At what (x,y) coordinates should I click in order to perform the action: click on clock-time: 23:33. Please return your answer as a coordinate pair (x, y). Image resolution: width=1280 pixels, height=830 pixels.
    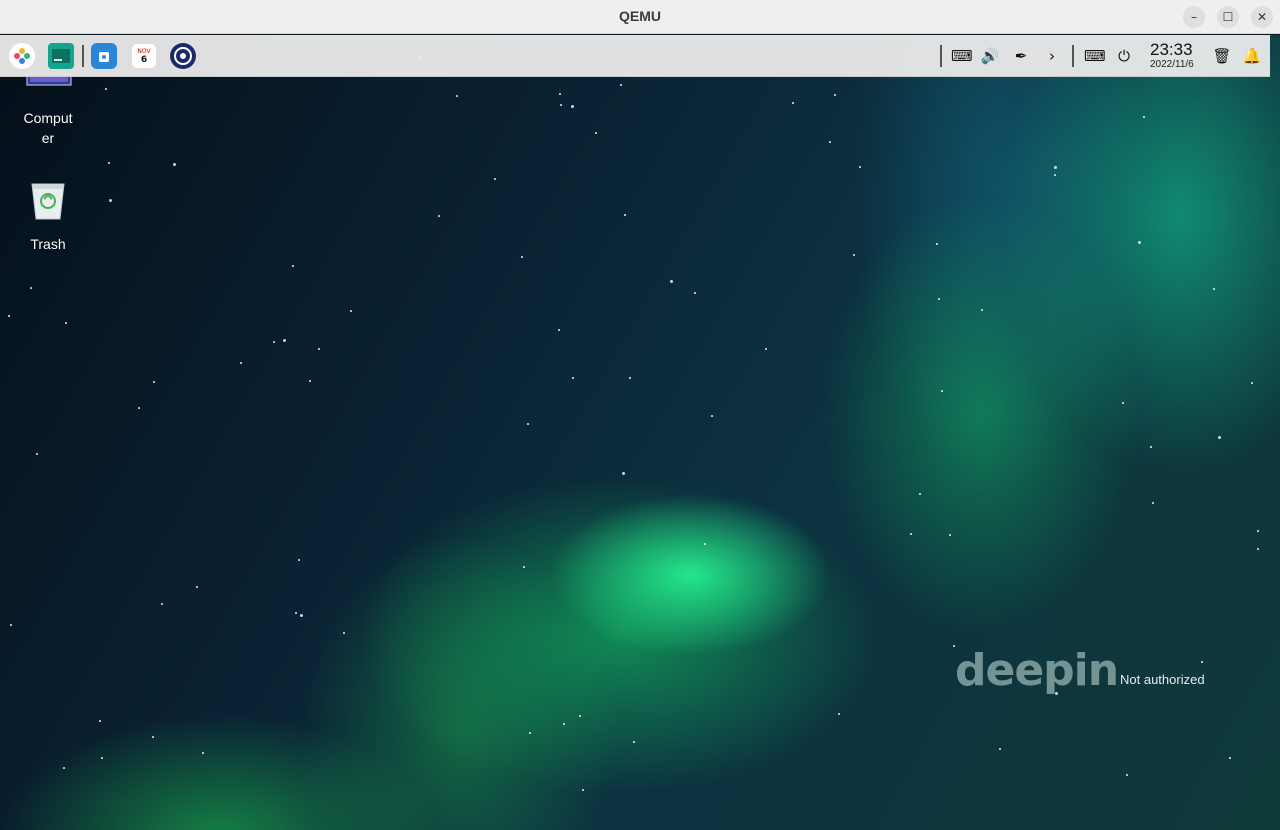
    Looking at the image, I should click on (1171, 50).